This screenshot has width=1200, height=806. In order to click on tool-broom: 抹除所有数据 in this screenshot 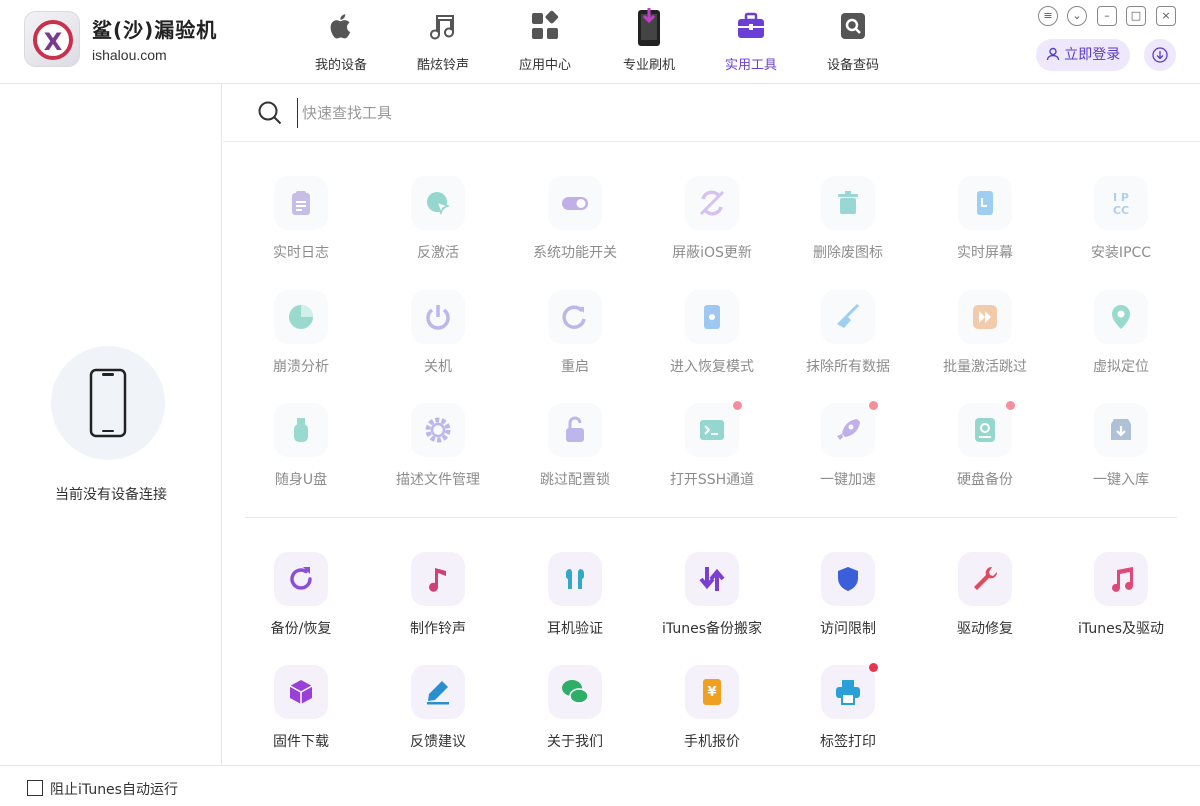, I will do `click(848, 342)`.